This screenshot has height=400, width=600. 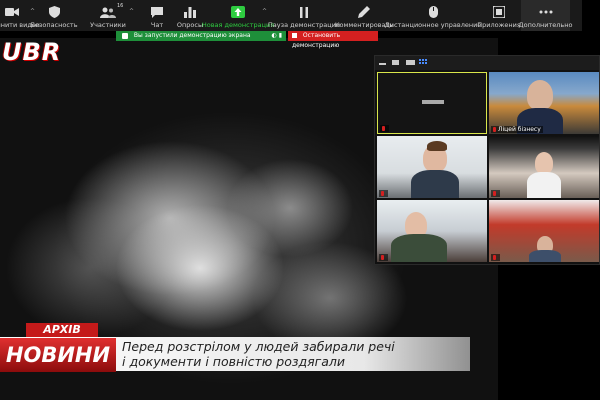 I want to click on stop-share-button: Остановить демонстрацию, so click(x=333, y=40).